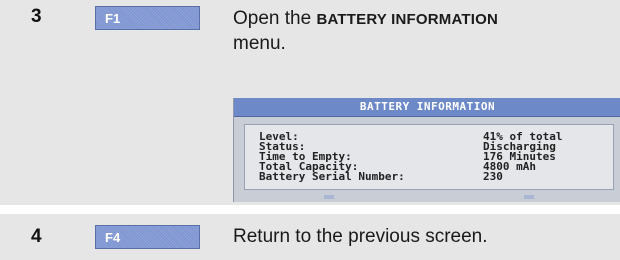  What do you see at coordinates (332, 176) in the screenshot?
I see `info-label: Battery Serial Number:` at bounding box center [332, 176].